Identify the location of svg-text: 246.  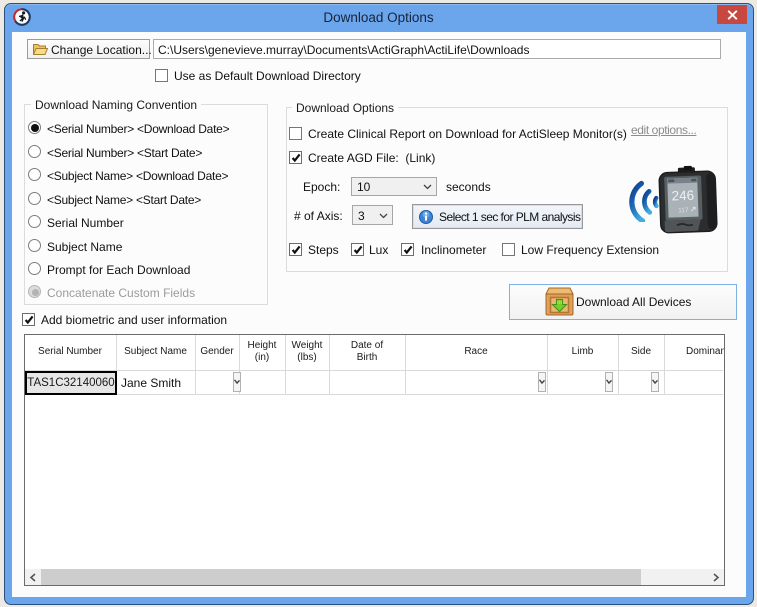
(682, 196).